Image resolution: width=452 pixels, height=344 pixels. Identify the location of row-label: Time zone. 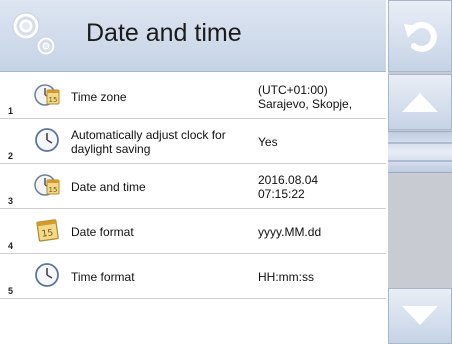
(99, 96).